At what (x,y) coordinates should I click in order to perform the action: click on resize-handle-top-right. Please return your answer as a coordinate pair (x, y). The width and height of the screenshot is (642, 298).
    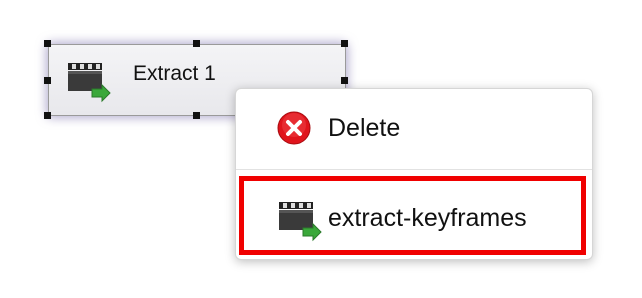
    Looking at the image, I should click on (344, 43).